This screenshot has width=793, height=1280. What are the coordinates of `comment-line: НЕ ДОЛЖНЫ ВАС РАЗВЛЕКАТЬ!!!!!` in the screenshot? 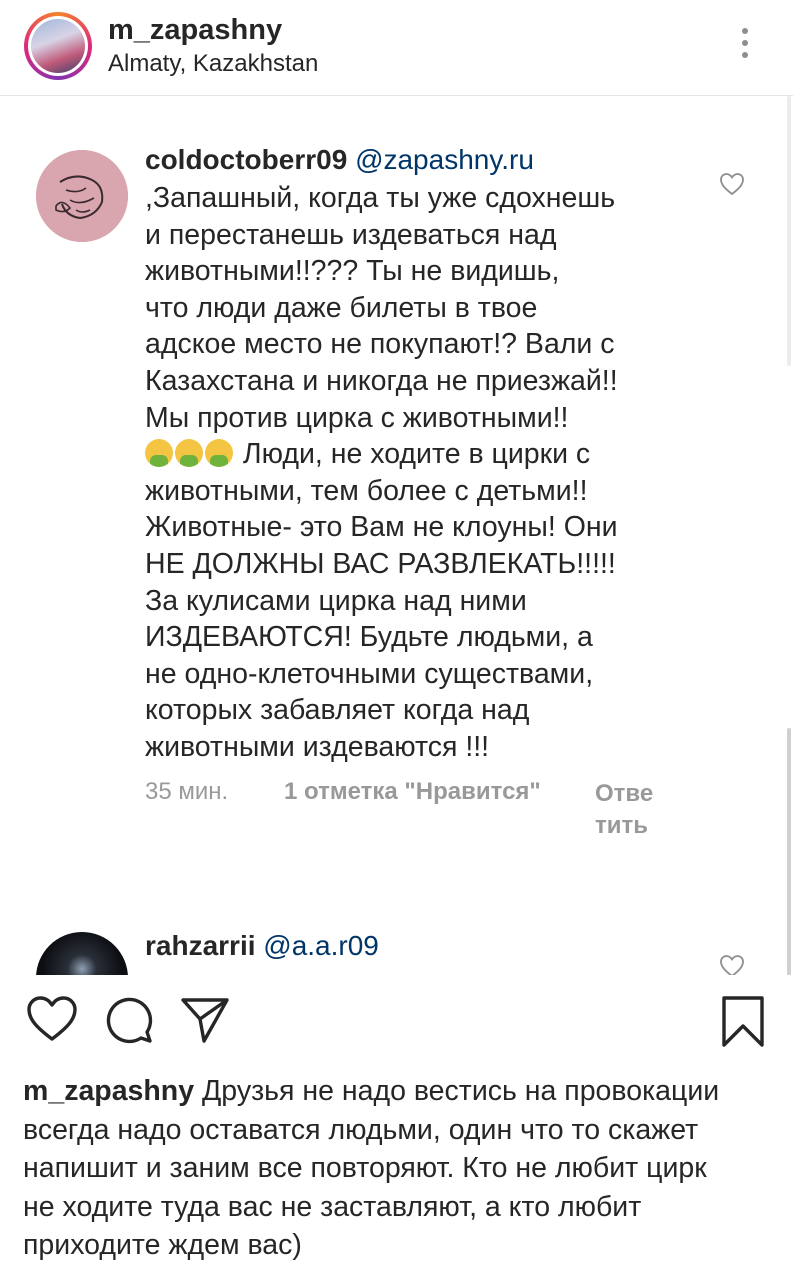 It's located at (380, 563).